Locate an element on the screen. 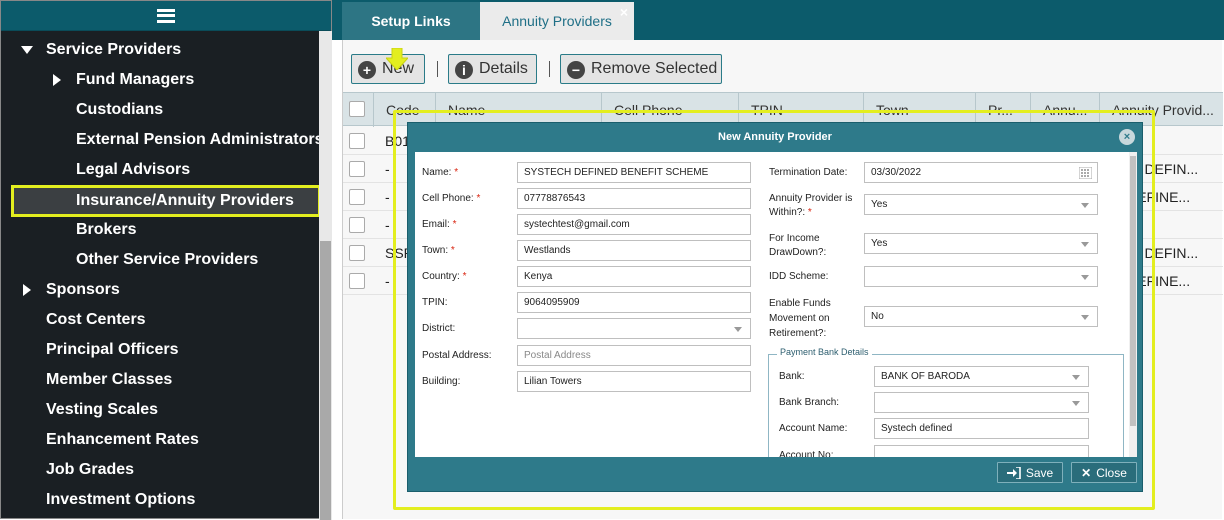  arrow-down-icon is located at coordinates (397, 59).